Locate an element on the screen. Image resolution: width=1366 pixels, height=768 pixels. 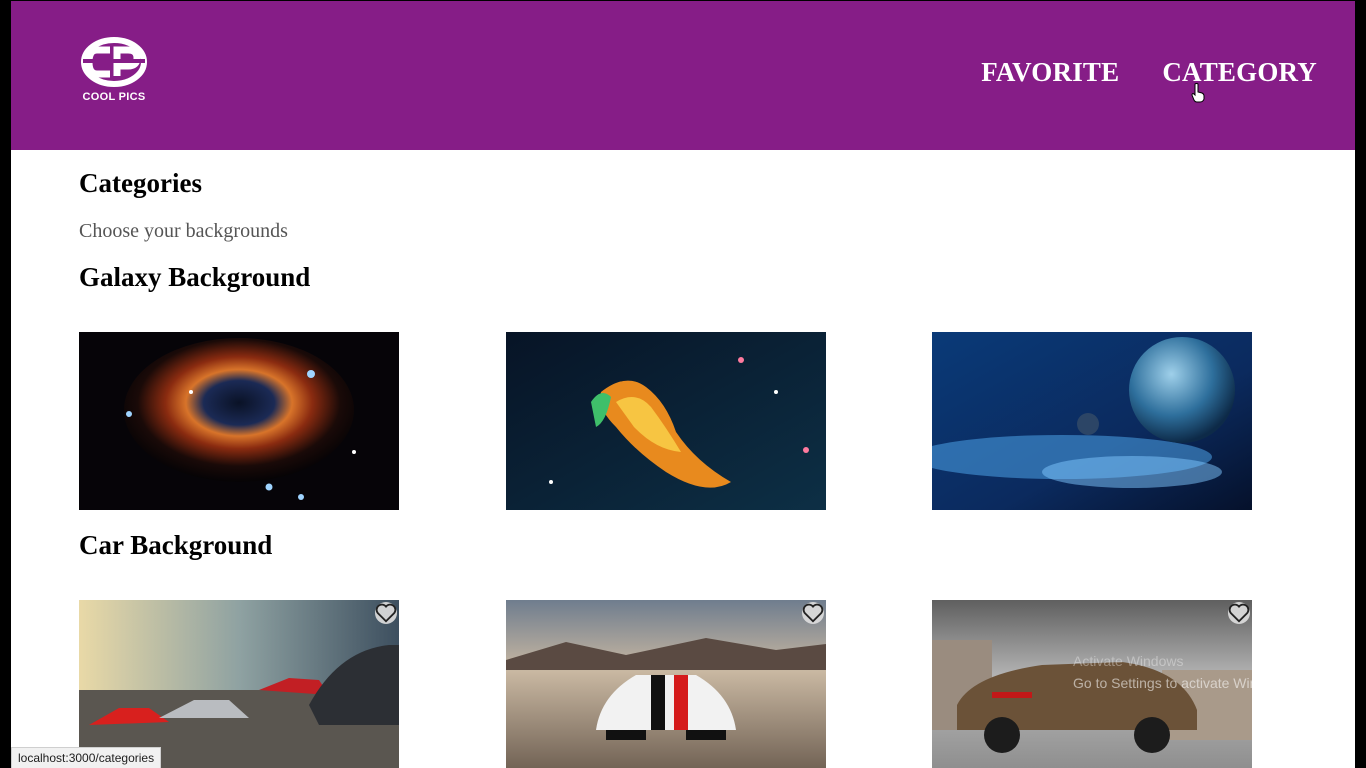
galaxy-image-helix-nebula is located at coordinates (239, 421).